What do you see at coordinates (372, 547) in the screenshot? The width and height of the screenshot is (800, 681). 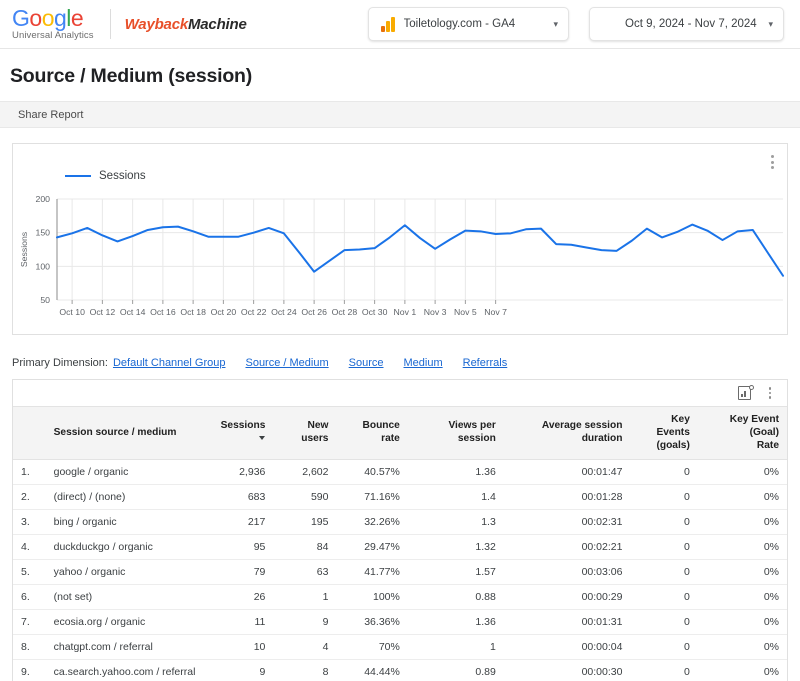 I see `row-bounce: 29.47%` at bounding box center [372, 547].